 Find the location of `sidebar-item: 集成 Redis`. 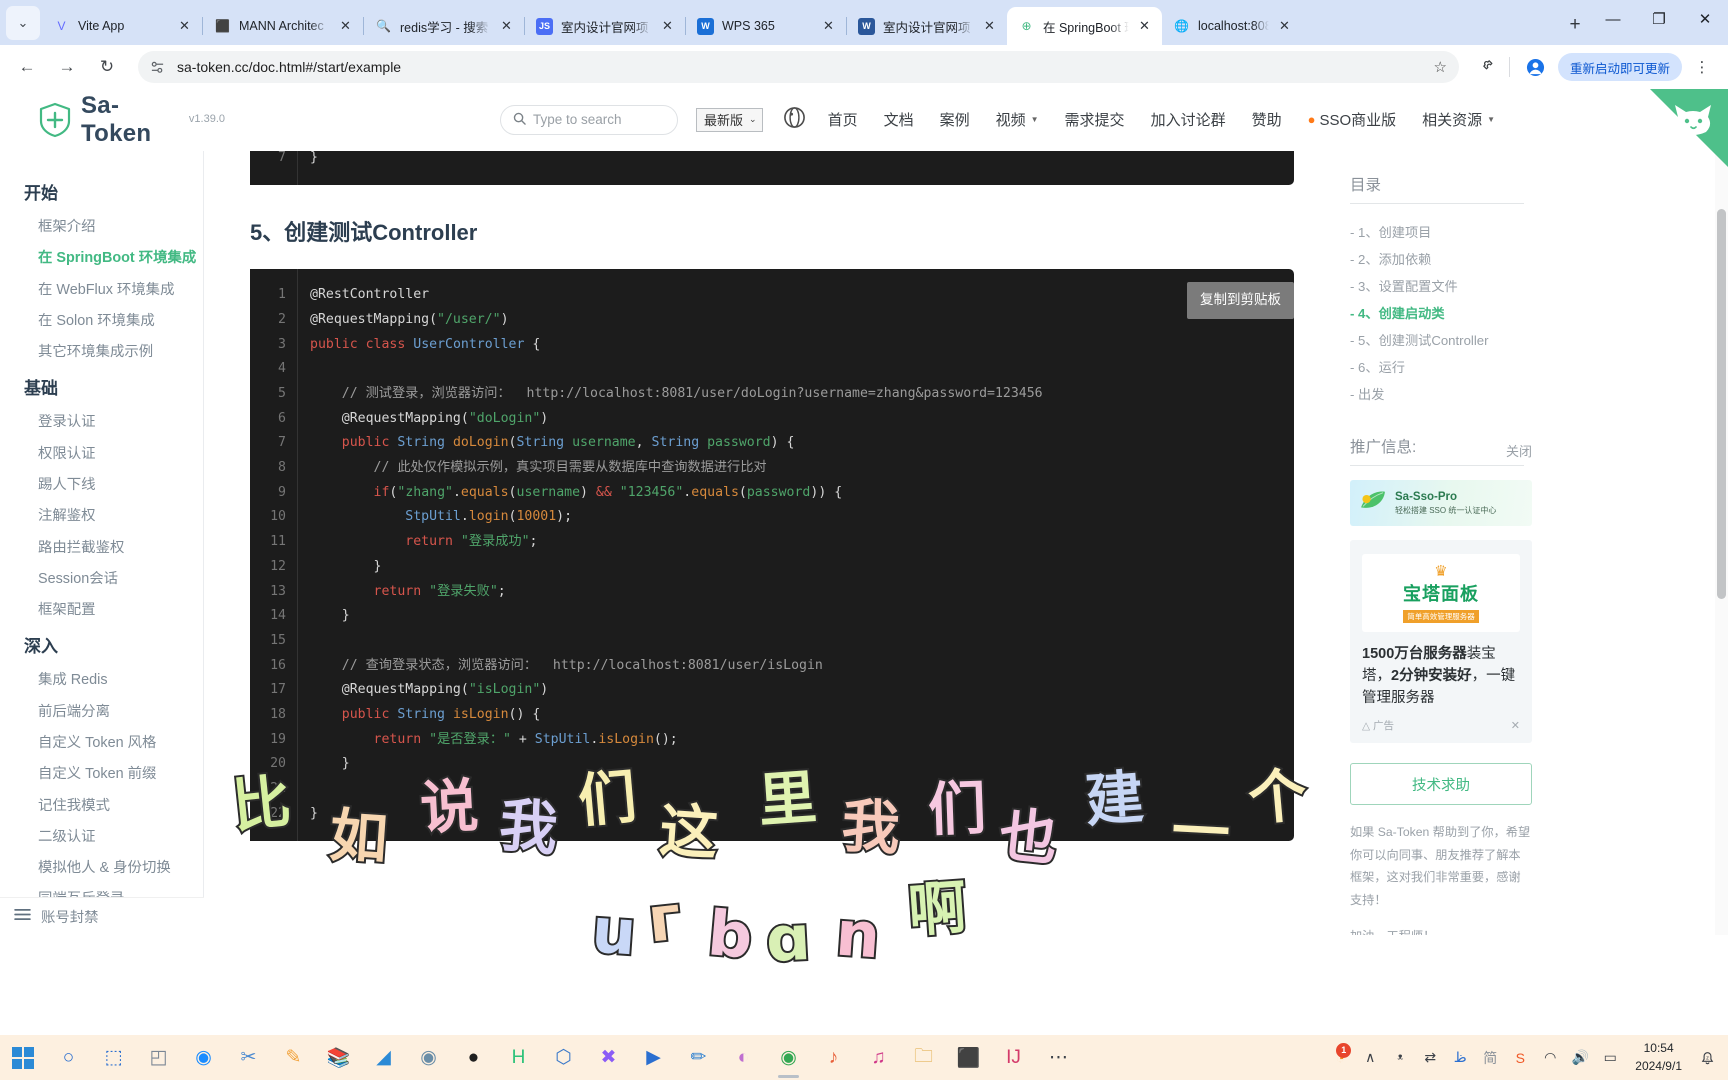

sidebar-item: 集成 Redis is located at coordinates (101, 680).